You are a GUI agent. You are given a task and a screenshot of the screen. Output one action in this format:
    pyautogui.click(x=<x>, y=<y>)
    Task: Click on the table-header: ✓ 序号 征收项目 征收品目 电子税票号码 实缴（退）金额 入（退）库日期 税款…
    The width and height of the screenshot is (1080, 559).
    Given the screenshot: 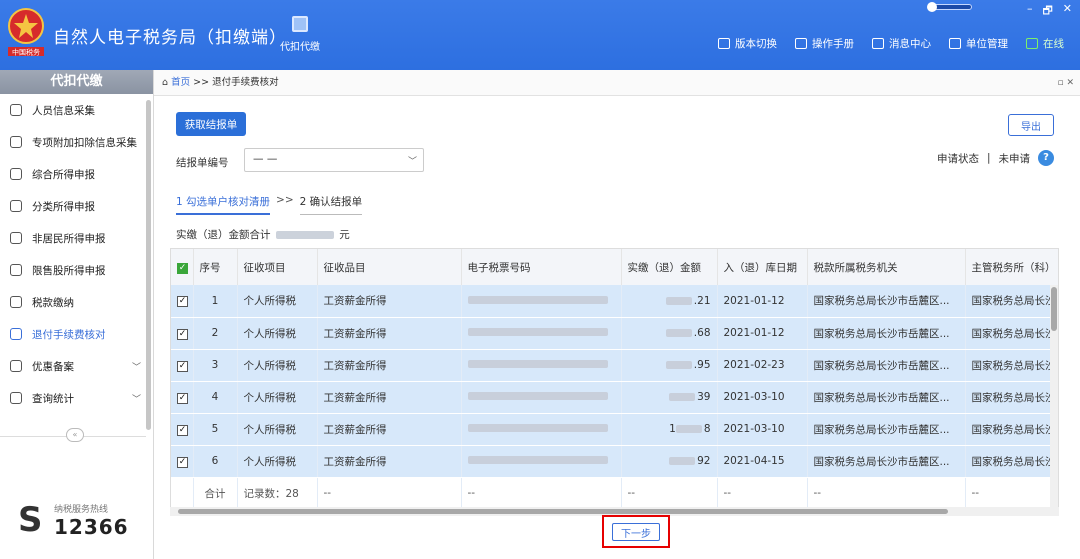 What is the action you would take?
    pyautogui.click(x=614, y=267)
    